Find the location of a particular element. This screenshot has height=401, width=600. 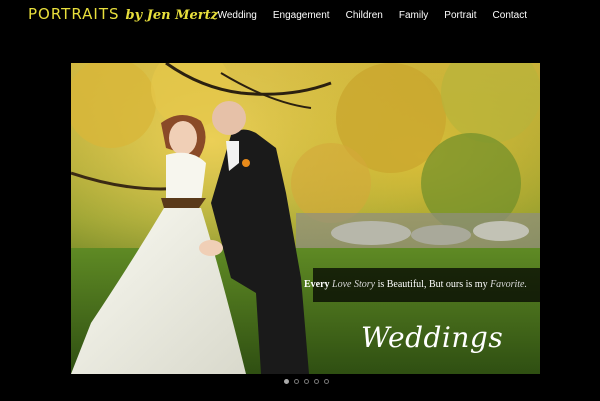

slider-pagination is located at coordinates (306, 381).